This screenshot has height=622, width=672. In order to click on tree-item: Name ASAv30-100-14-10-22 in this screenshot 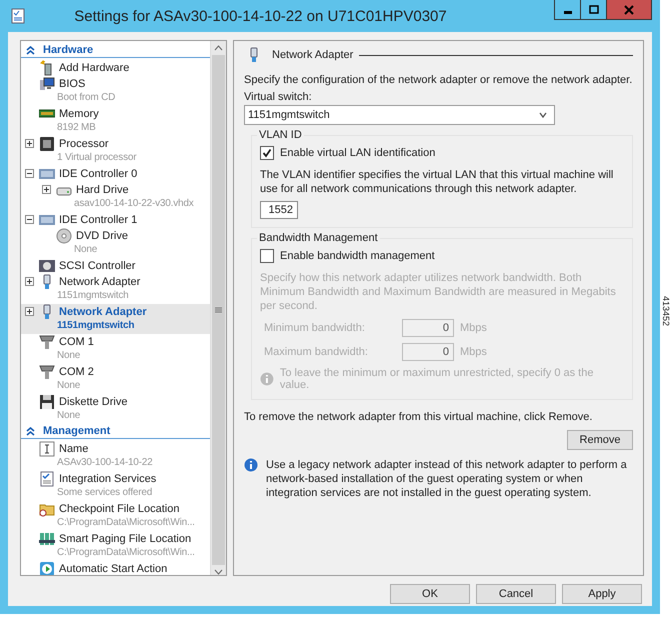, I will do `click(115, 456)`.